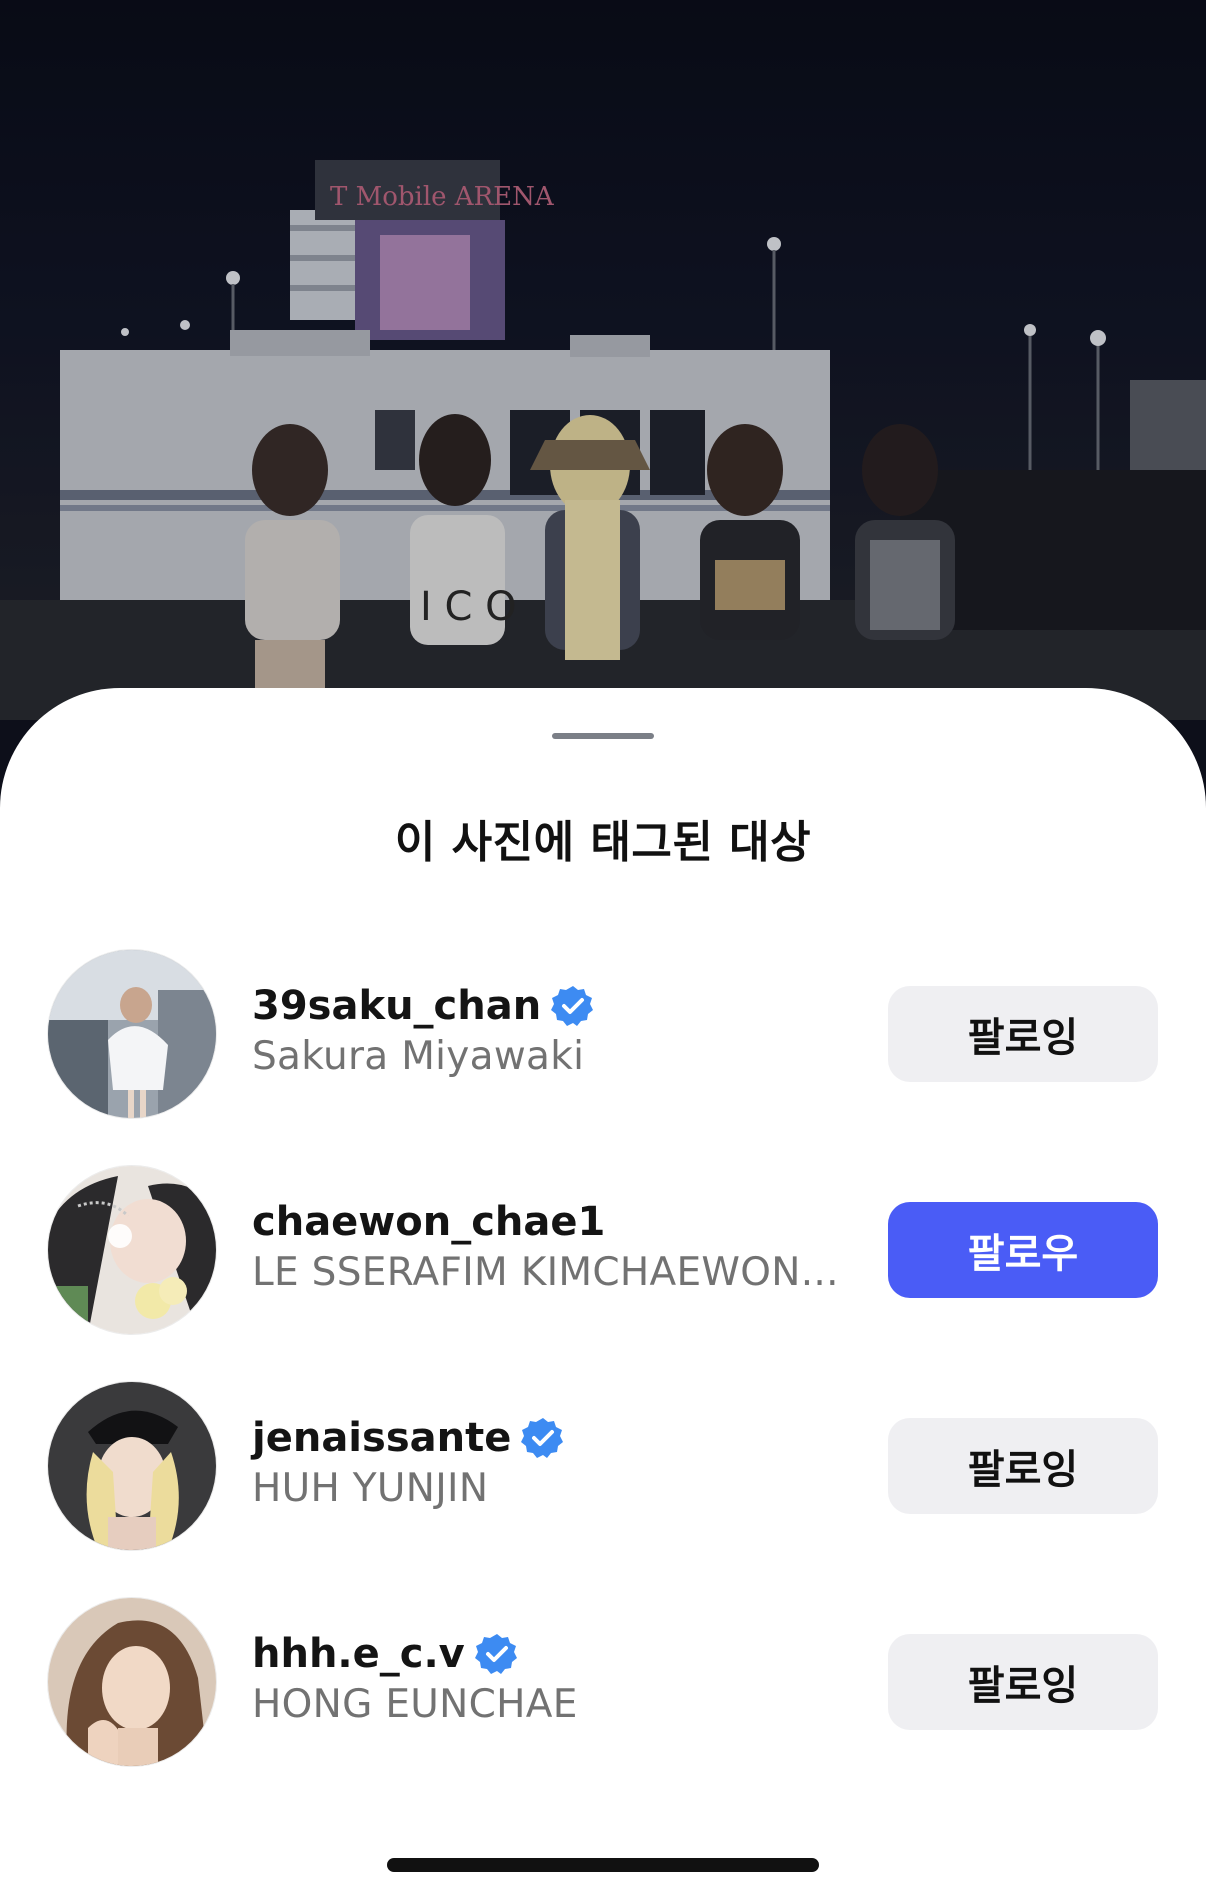 The width and height of the screenshot is (1206, 1895). Describe the element at coordinates (603, 842) in the screenshot. I see `sheet-title: 이 사진에 태그된 대상` at that location.